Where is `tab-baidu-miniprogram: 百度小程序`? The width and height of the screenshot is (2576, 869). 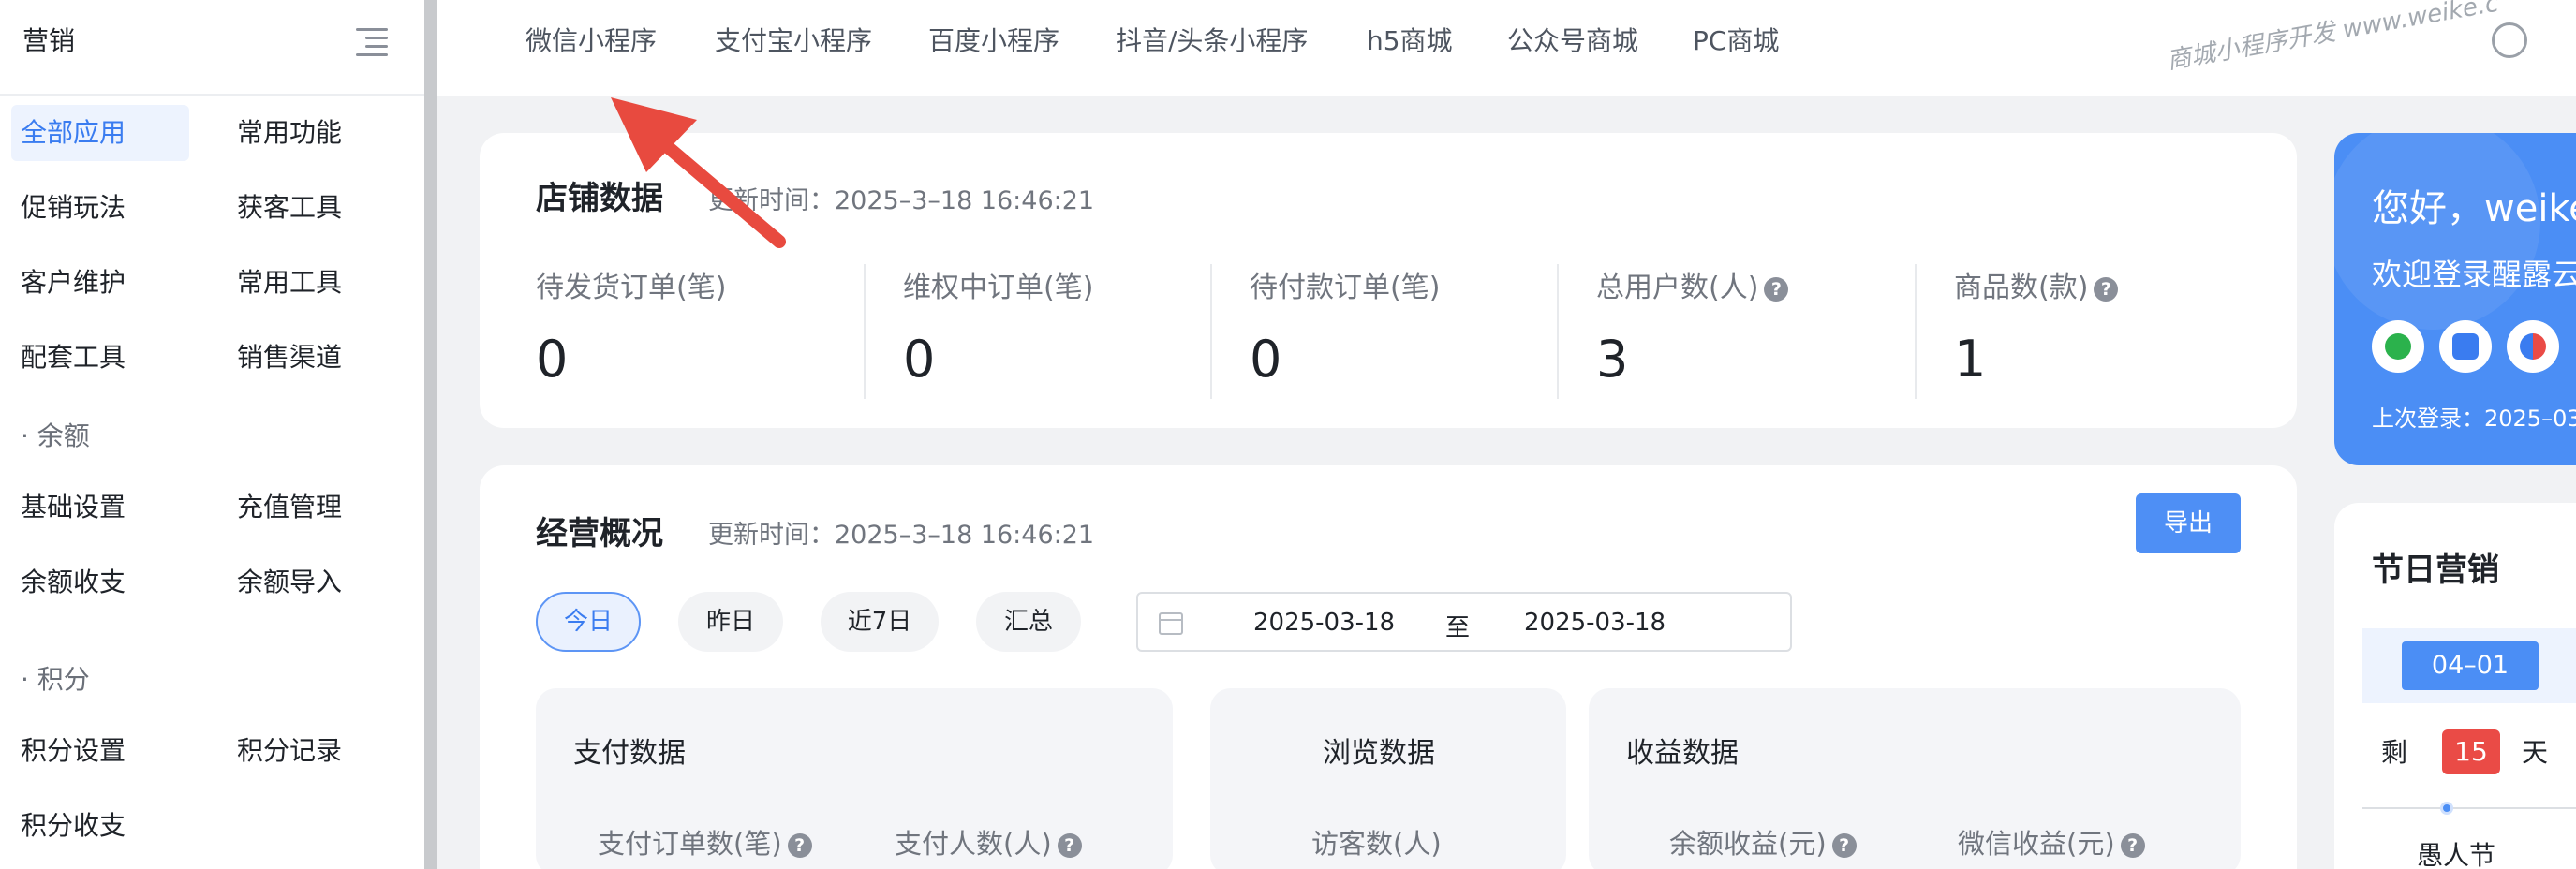
tab-baidu-miniprogram: 百度小程序 is located at coordinates (993, 39).